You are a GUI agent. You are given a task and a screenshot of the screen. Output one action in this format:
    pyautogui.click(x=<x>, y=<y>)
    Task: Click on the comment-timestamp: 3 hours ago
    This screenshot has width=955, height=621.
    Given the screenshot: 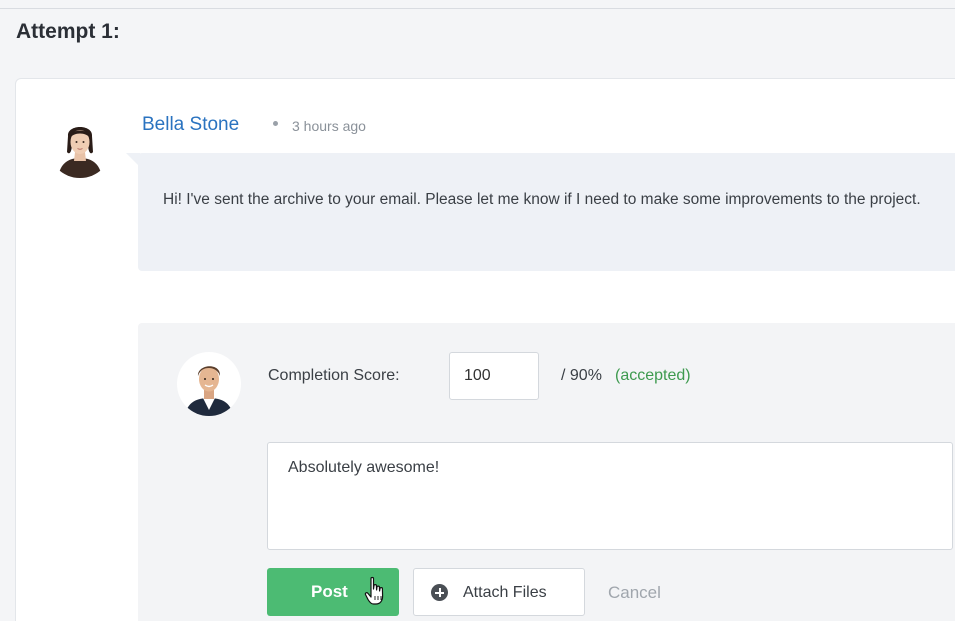 What is the action you would take?
    pyautogui.click(x=329, y=126)
    